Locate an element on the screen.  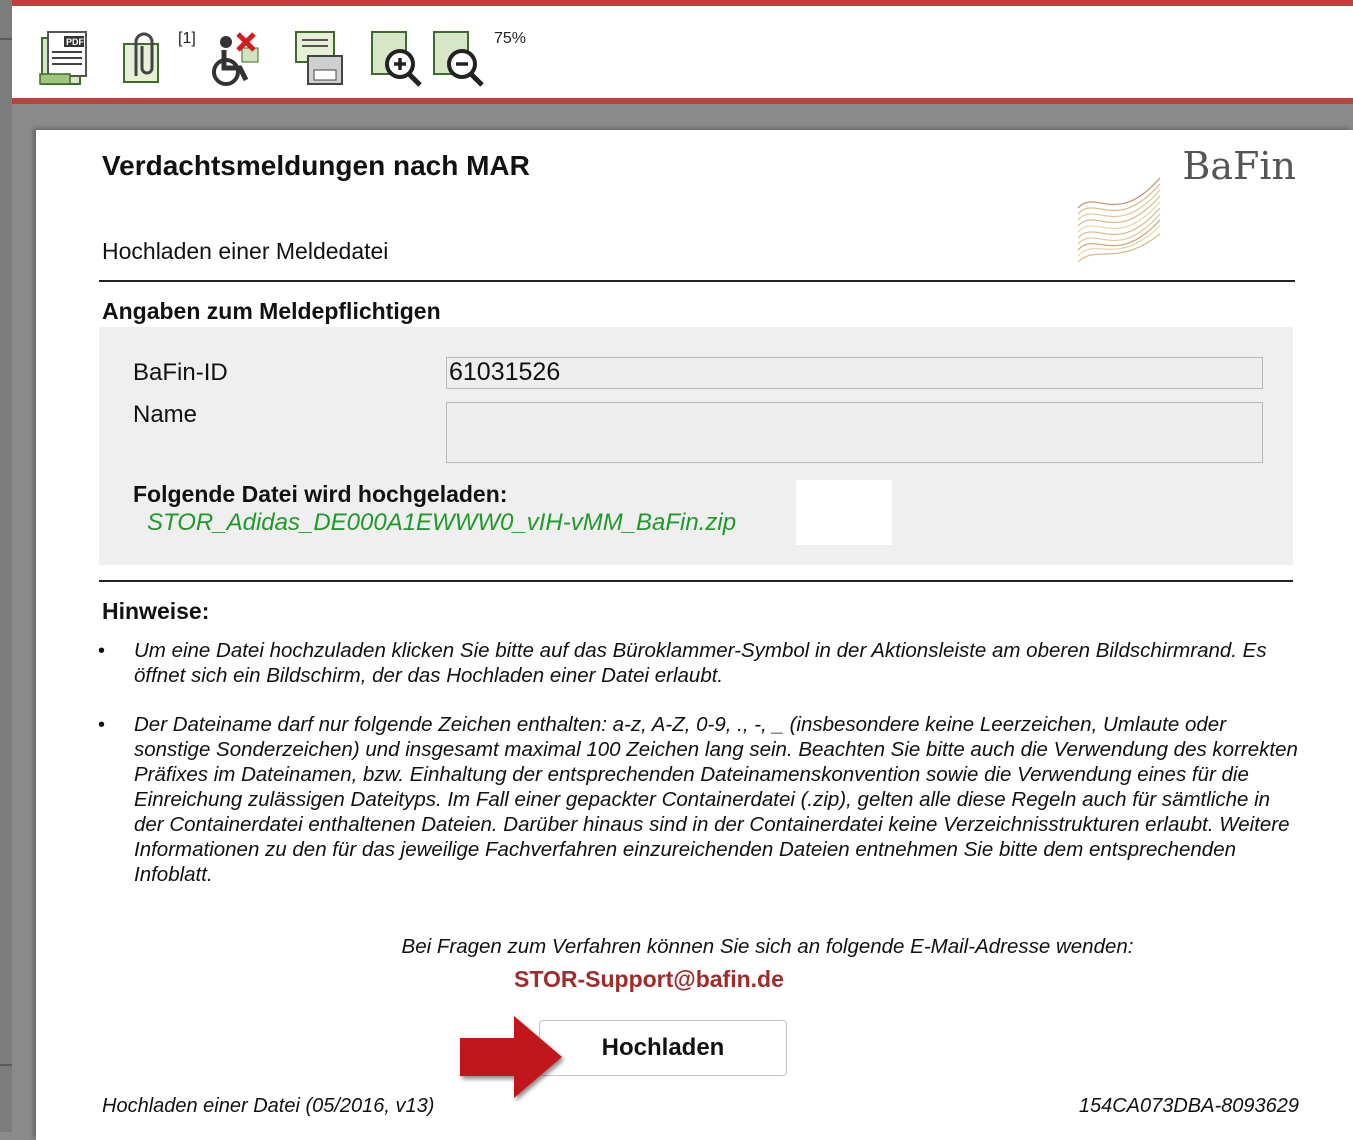
upload-button: Hochladen is located at coordinates (663, 1048).